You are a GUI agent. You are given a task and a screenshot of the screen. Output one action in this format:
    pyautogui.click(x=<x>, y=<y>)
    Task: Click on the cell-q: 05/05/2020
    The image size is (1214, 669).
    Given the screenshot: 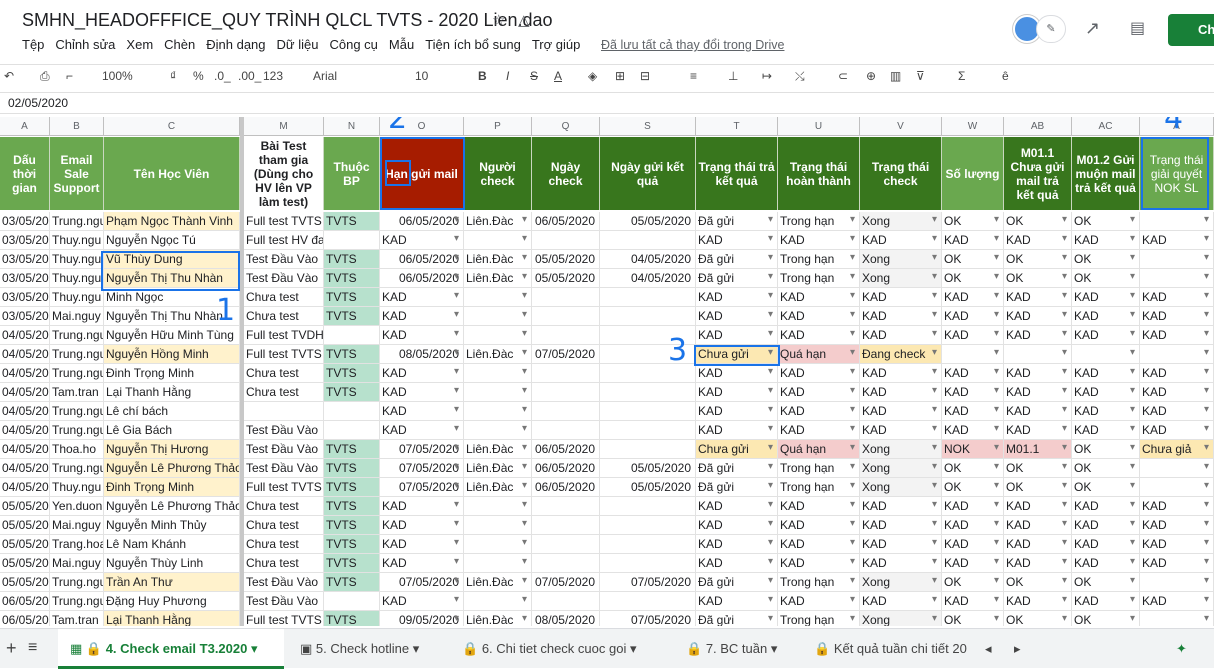 What is the action you would take?
    pyautogui.click(x=566, y=278)
    